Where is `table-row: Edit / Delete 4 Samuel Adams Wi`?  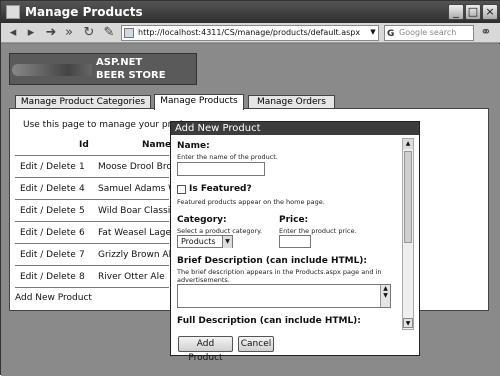
table-row: Edit / Delete 4 Samuel Adams Wi is located at coordinates (97, 189).